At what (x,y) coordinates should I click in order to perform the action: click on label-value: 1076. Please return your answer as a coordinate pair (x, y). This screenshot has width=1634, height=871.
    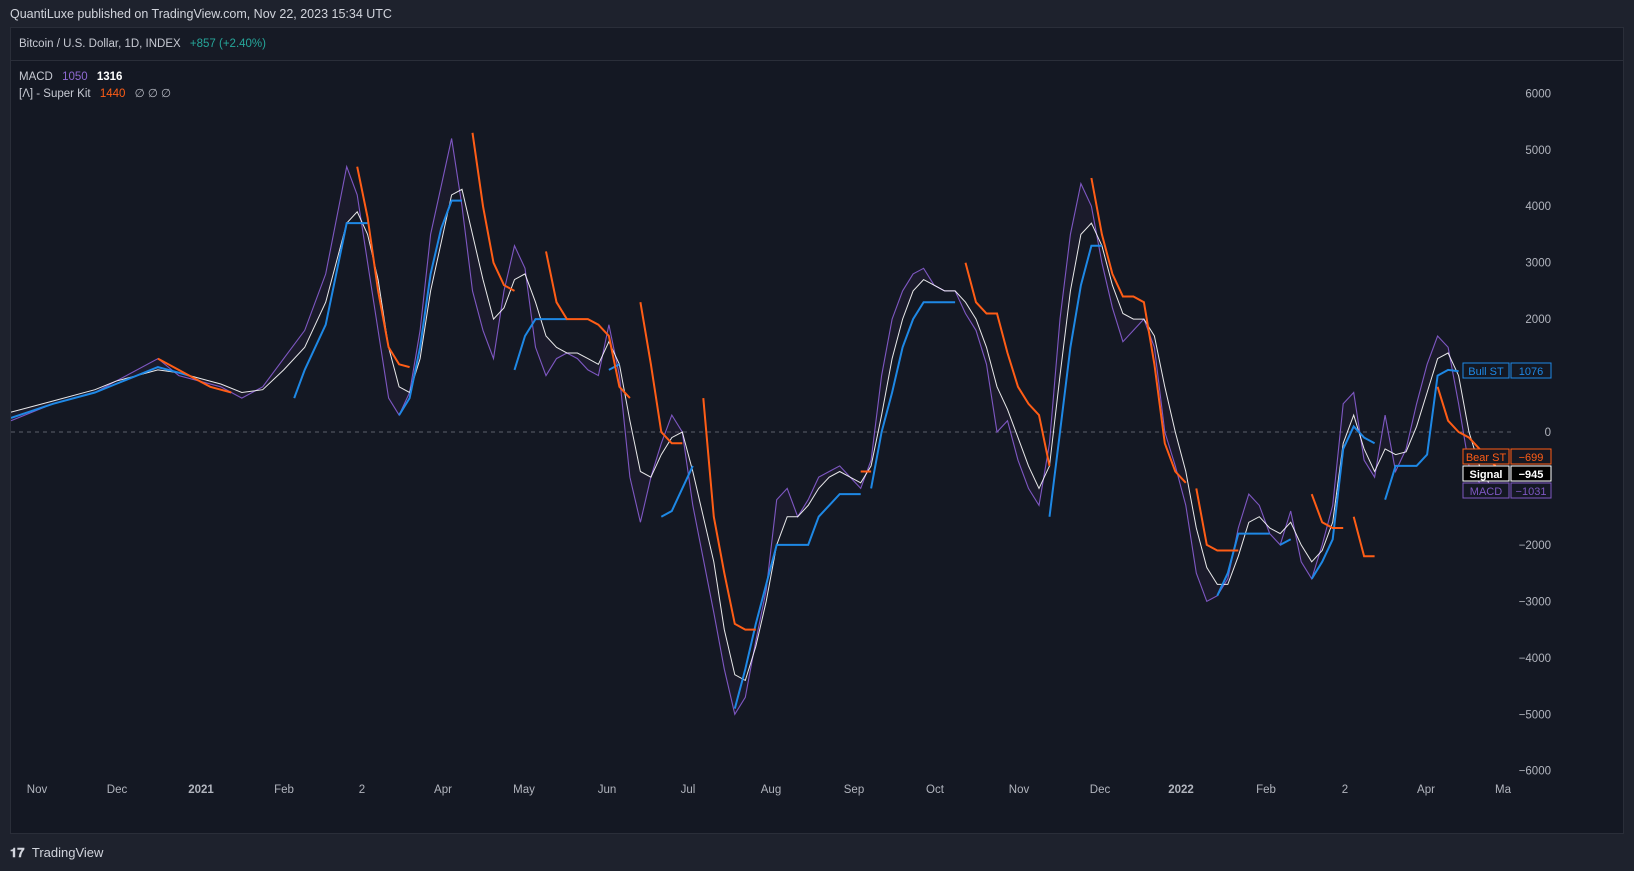
    Looking at the image, I should click on (1531, 372).